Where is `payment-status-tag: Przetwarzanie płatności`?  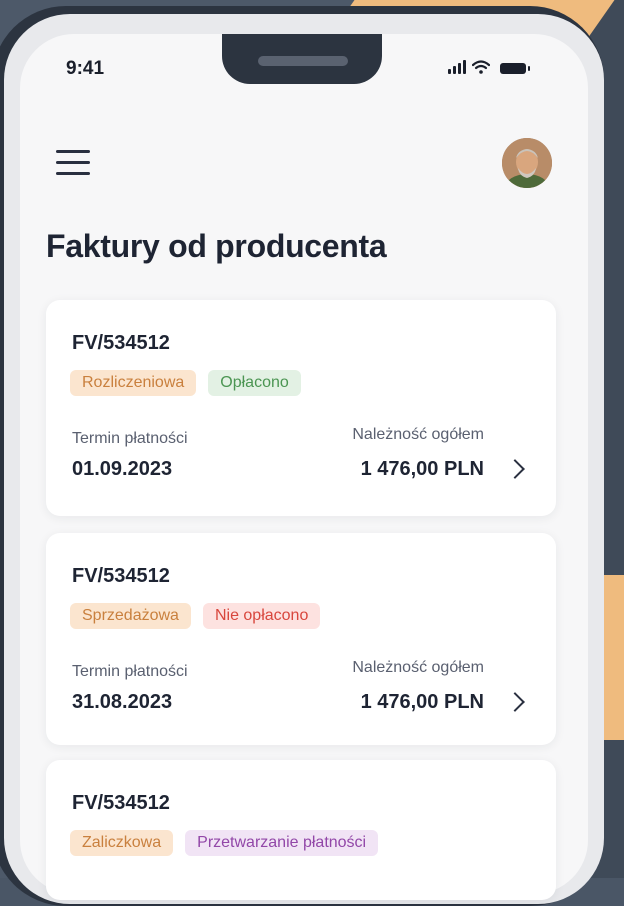
payment-status-tag: Przetwarzanie płatności is located at coordinates (282, 843).